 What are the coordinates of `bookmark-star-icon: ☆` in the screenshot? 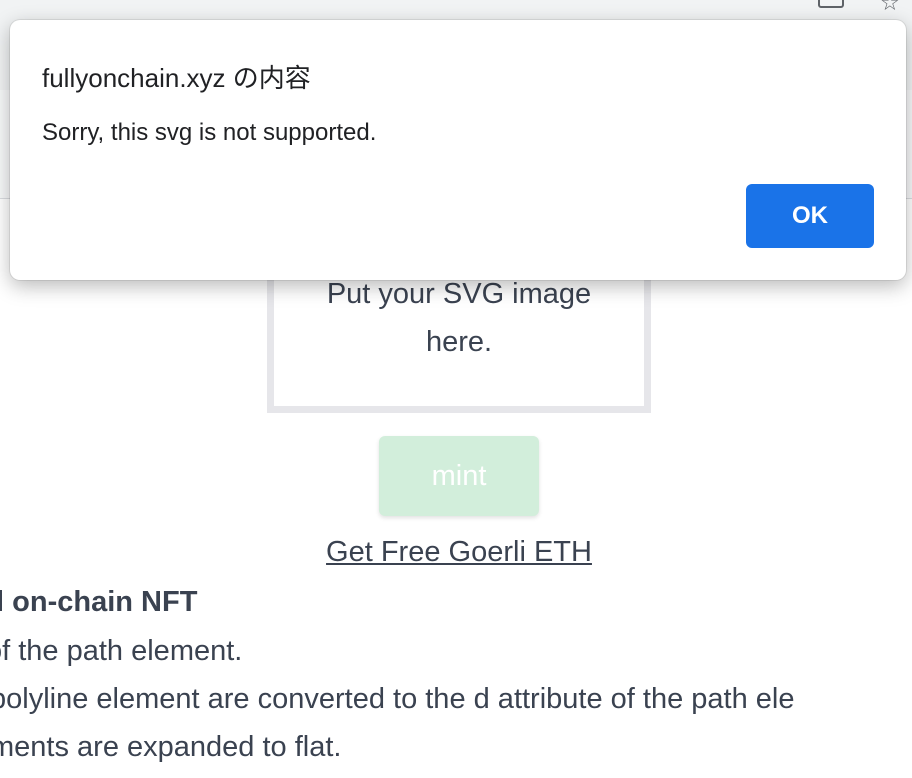 It's located at (890, 8).